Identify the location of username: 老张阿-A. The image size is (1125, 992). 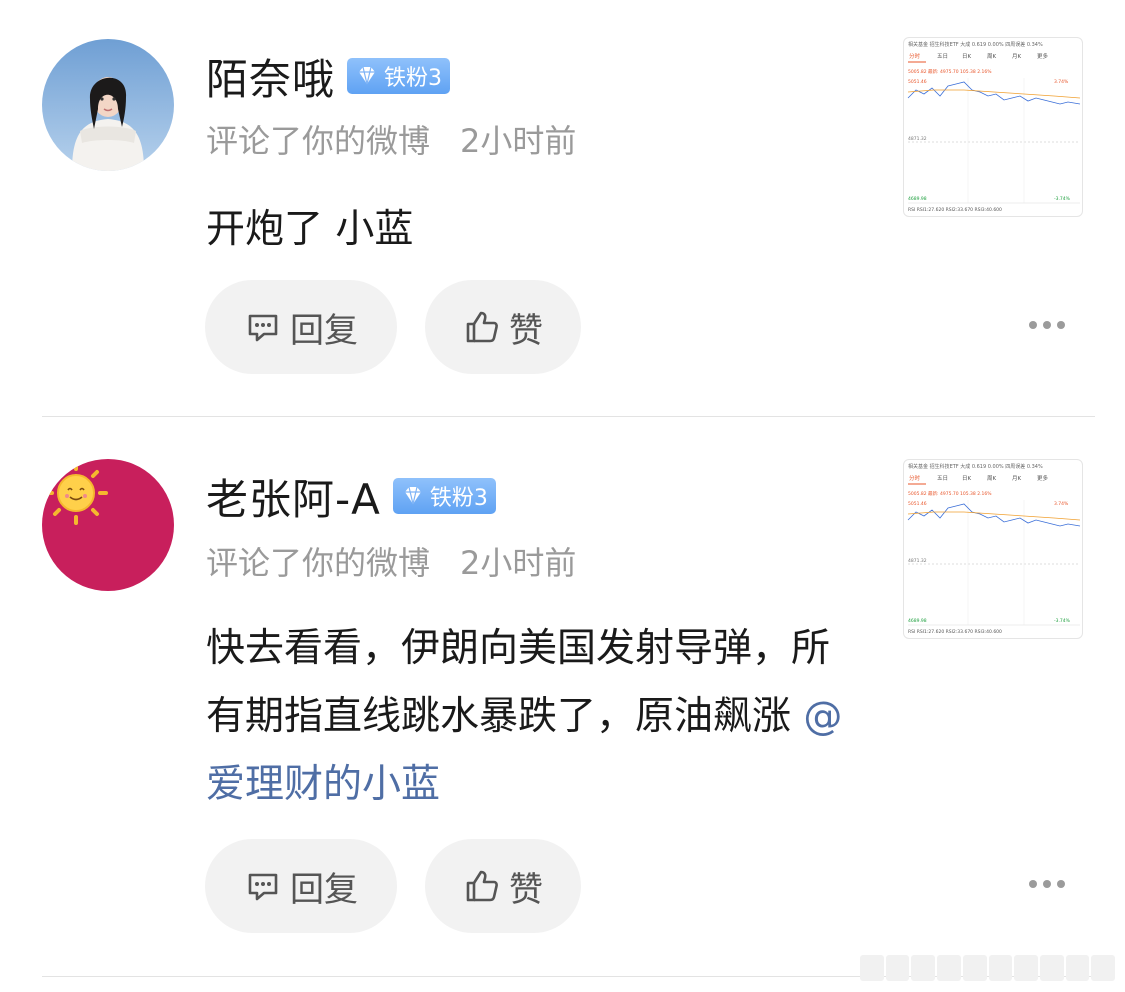
(293, 496).